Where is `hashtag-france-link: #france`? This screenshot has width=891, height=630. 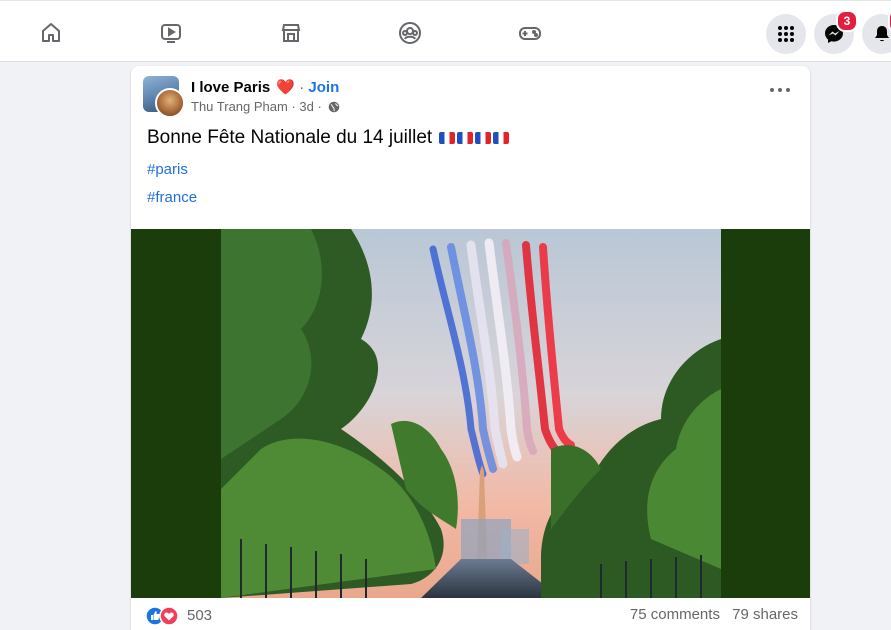
hashtag-france-link: #france is located at coordinates (172, 197).